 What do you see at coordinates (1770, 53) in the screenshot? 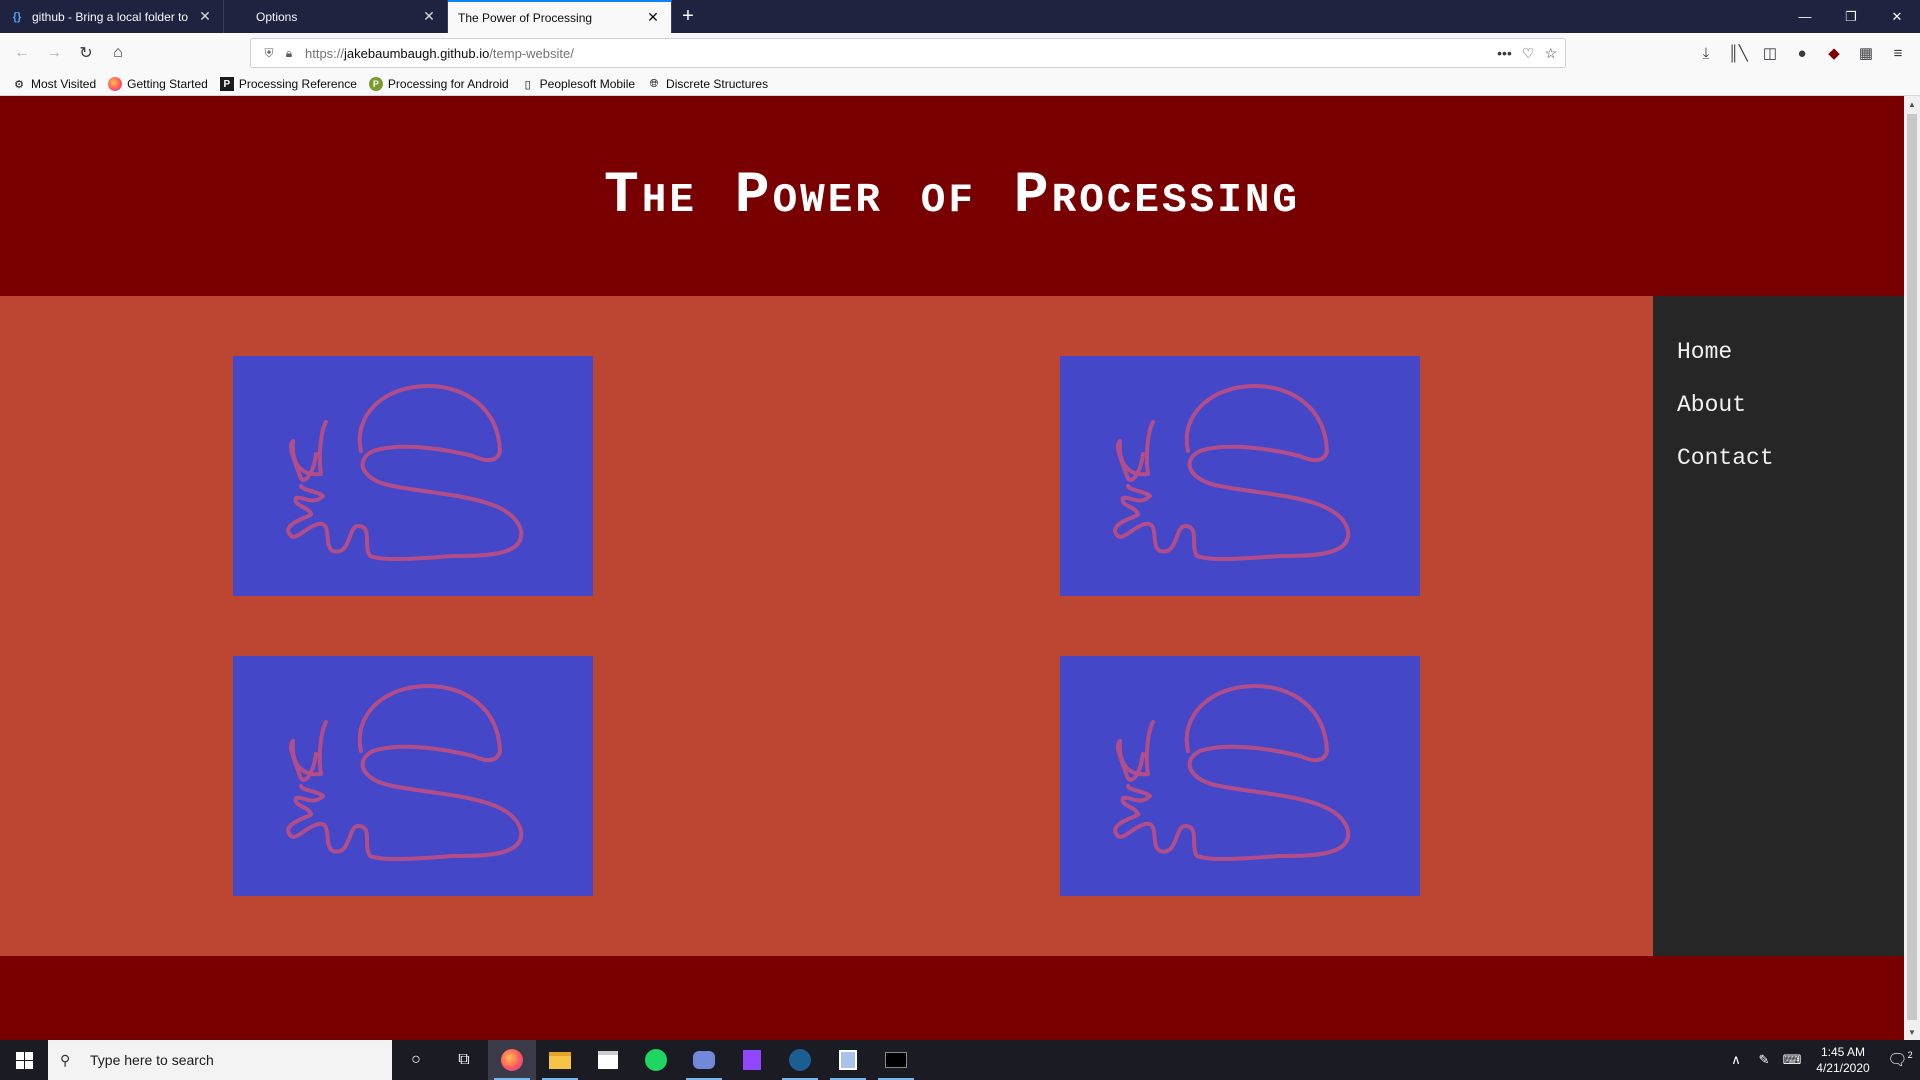
I see `sidebar-icon: ◫` at bounding box center [1770, 53].